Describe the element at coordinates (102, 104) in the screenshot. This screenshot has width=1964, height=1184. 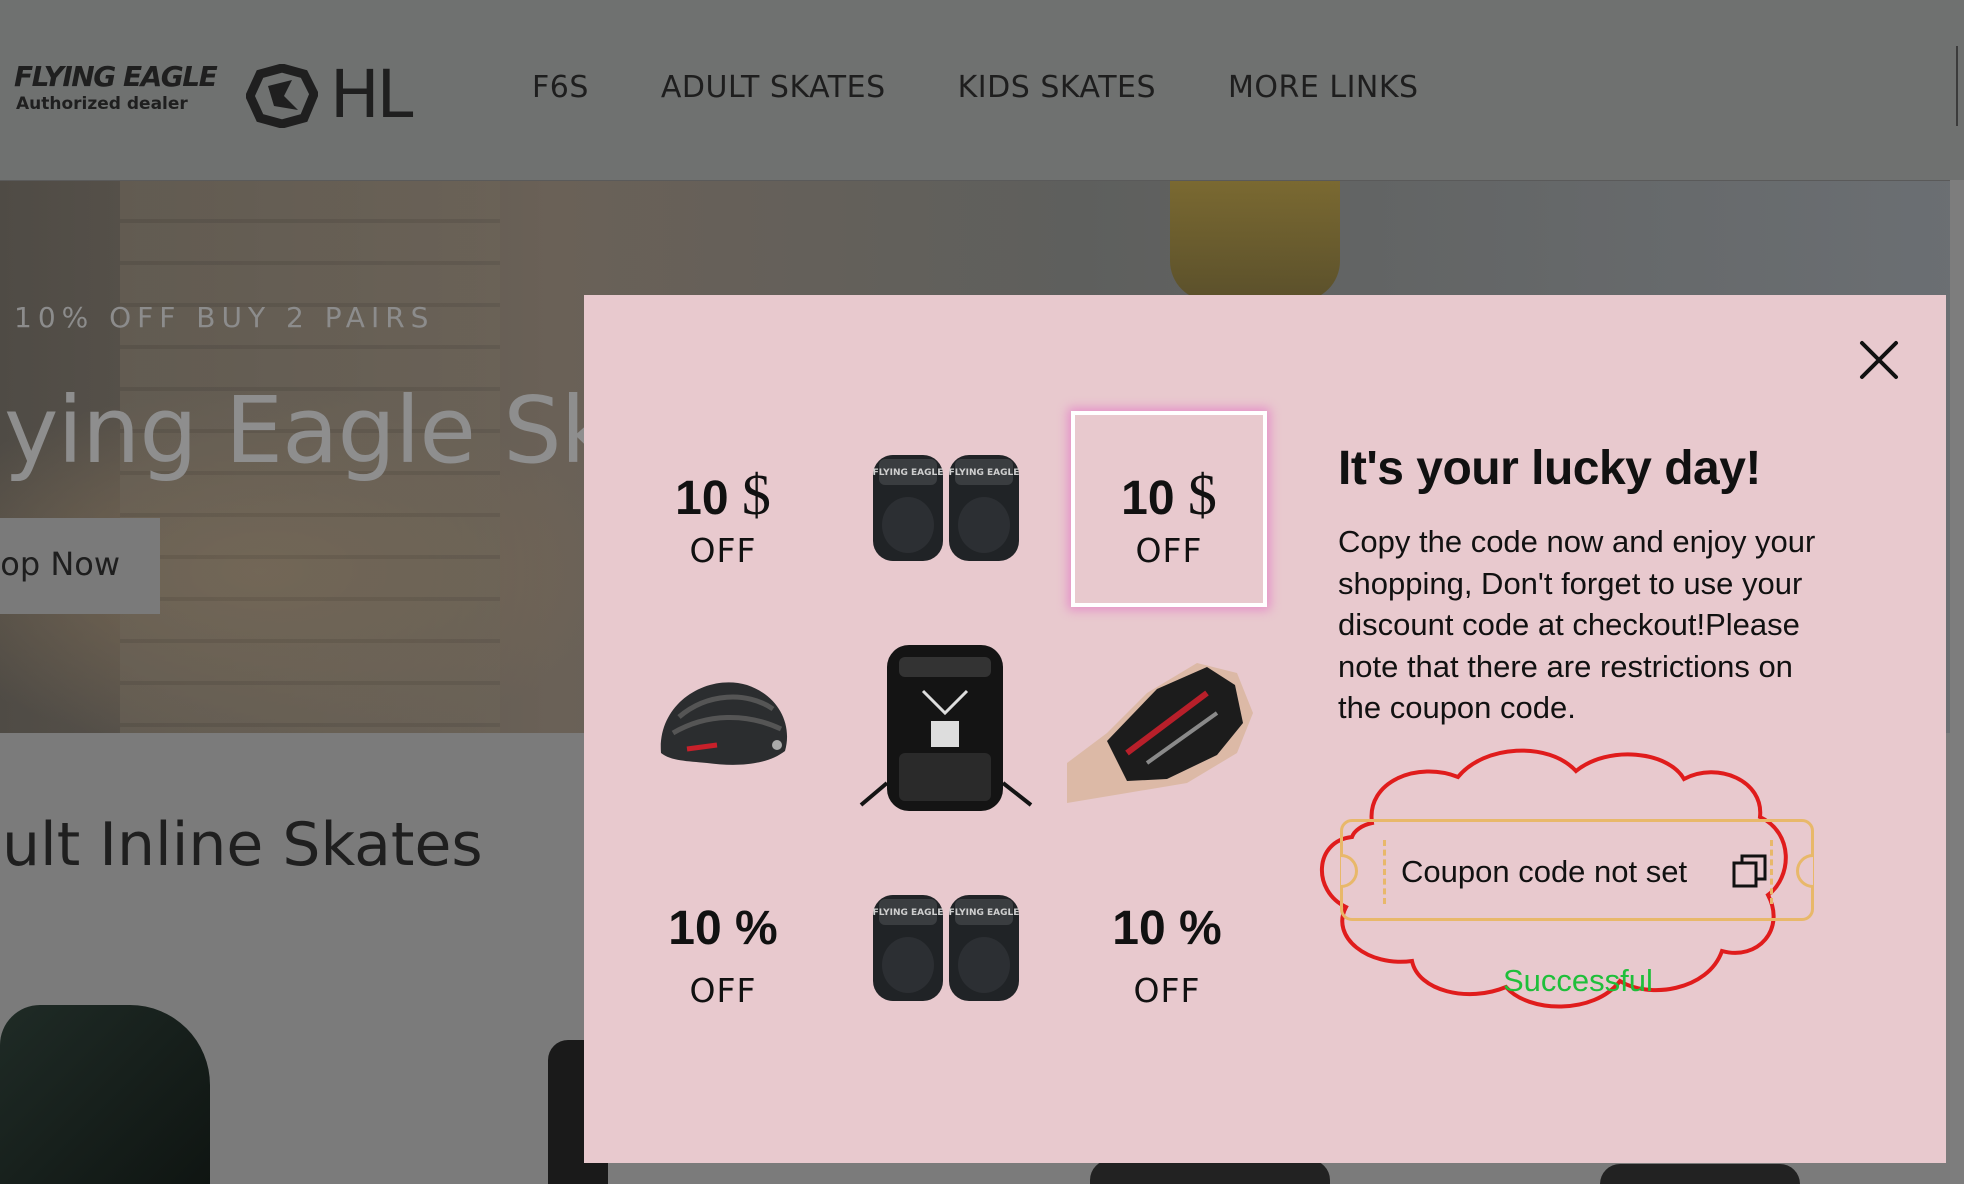
I see `logo-subtitle: Authorized dealer` at that location.